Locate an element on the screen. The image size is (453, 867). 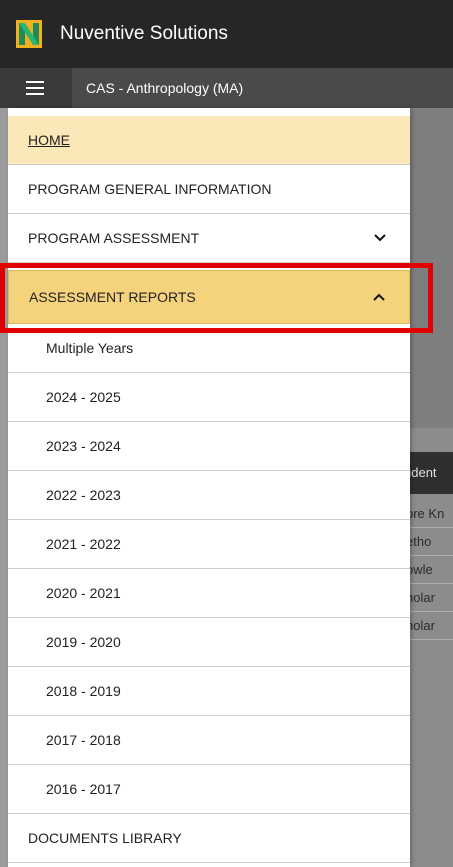
sub-item-label: Multiple Years is located at coordinates (90, 348).